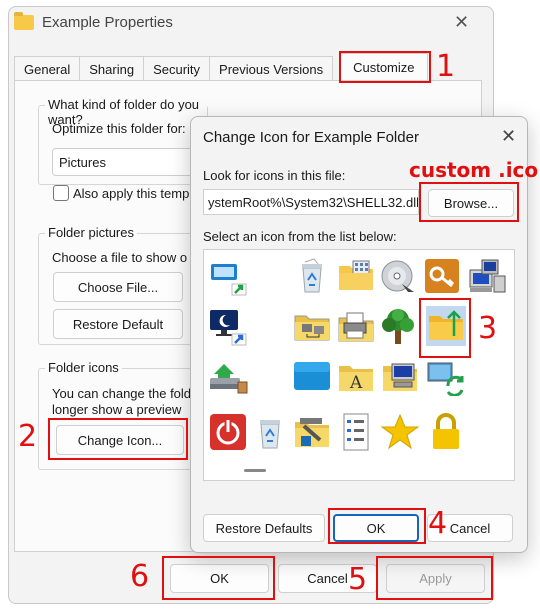 The width and height of the screenshot is (540, 610). I want to click on folder-computer-icon, so click(400, 376).